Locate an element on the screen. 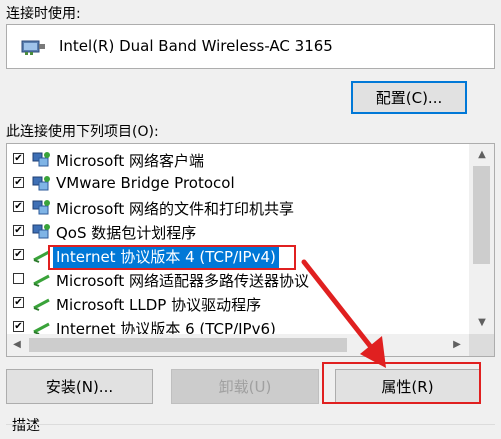 Image resolution: width=501 pixels, height=439 pixels. adapter-box: Intel(R) Dual Band Wireless-AC 3165 is located at coordinates (250, 46).